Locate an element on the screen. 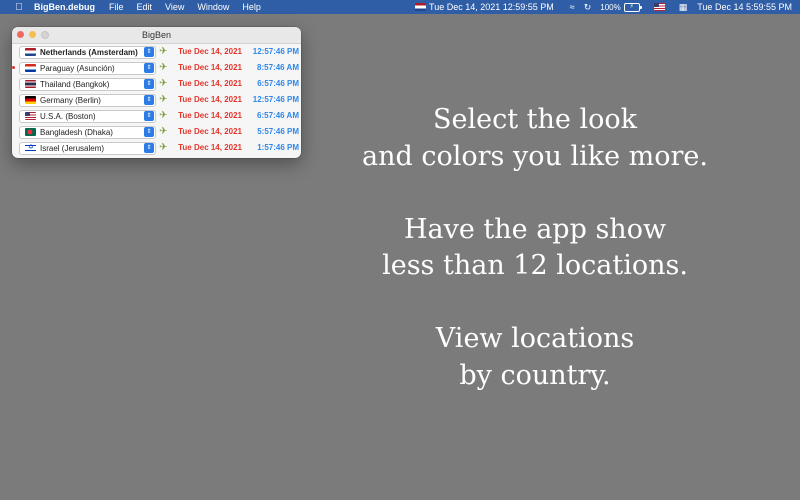 The image size is (800, 500). location-name: Paraguay (Asunción) is located at coordinates (77, 68).